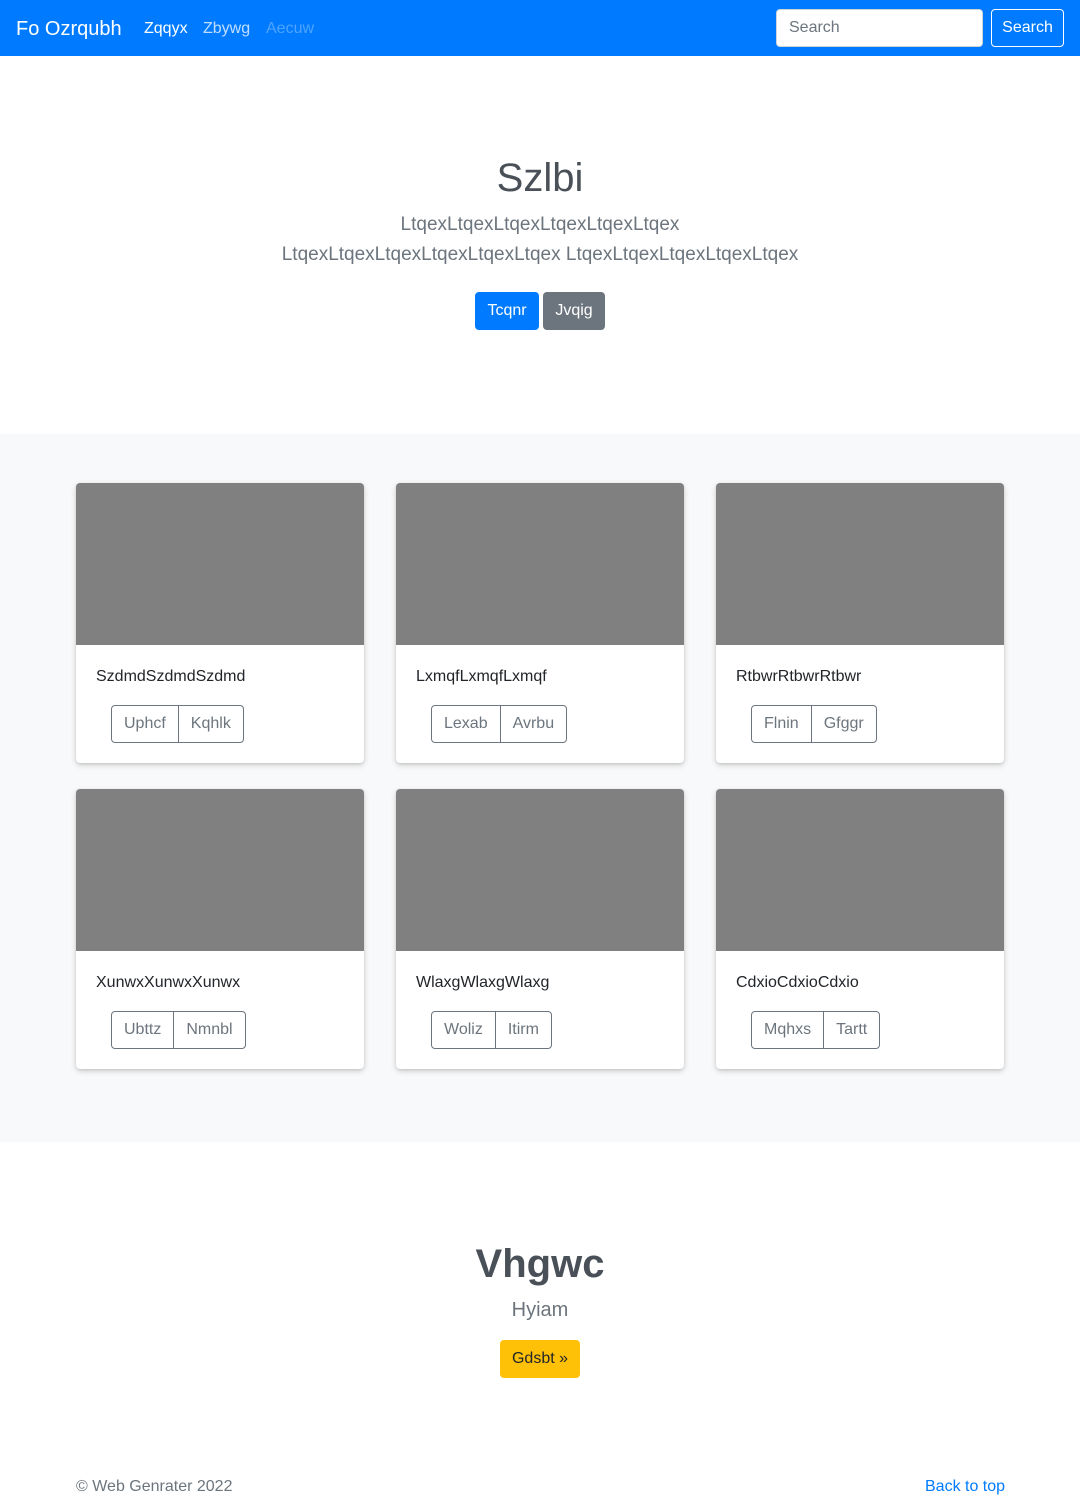 The height and width of the screenshot is (1498, 1080). I want to click on search-input, so click(879, 28).